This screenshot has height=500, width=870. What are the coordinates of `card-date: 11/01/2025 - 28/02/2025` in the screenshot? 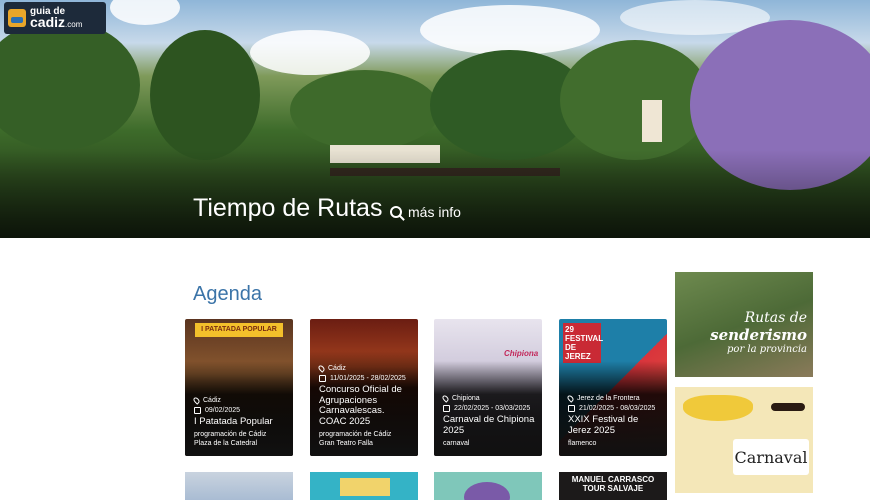 It's located at (366, 378).